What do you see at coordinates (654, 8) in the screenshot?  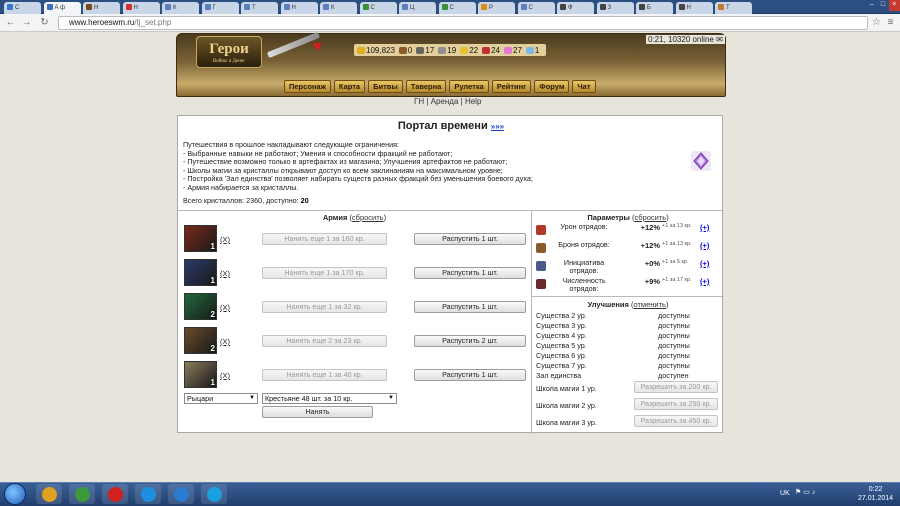 I see `browser-tab: Б` at bounding box center [654, 8].